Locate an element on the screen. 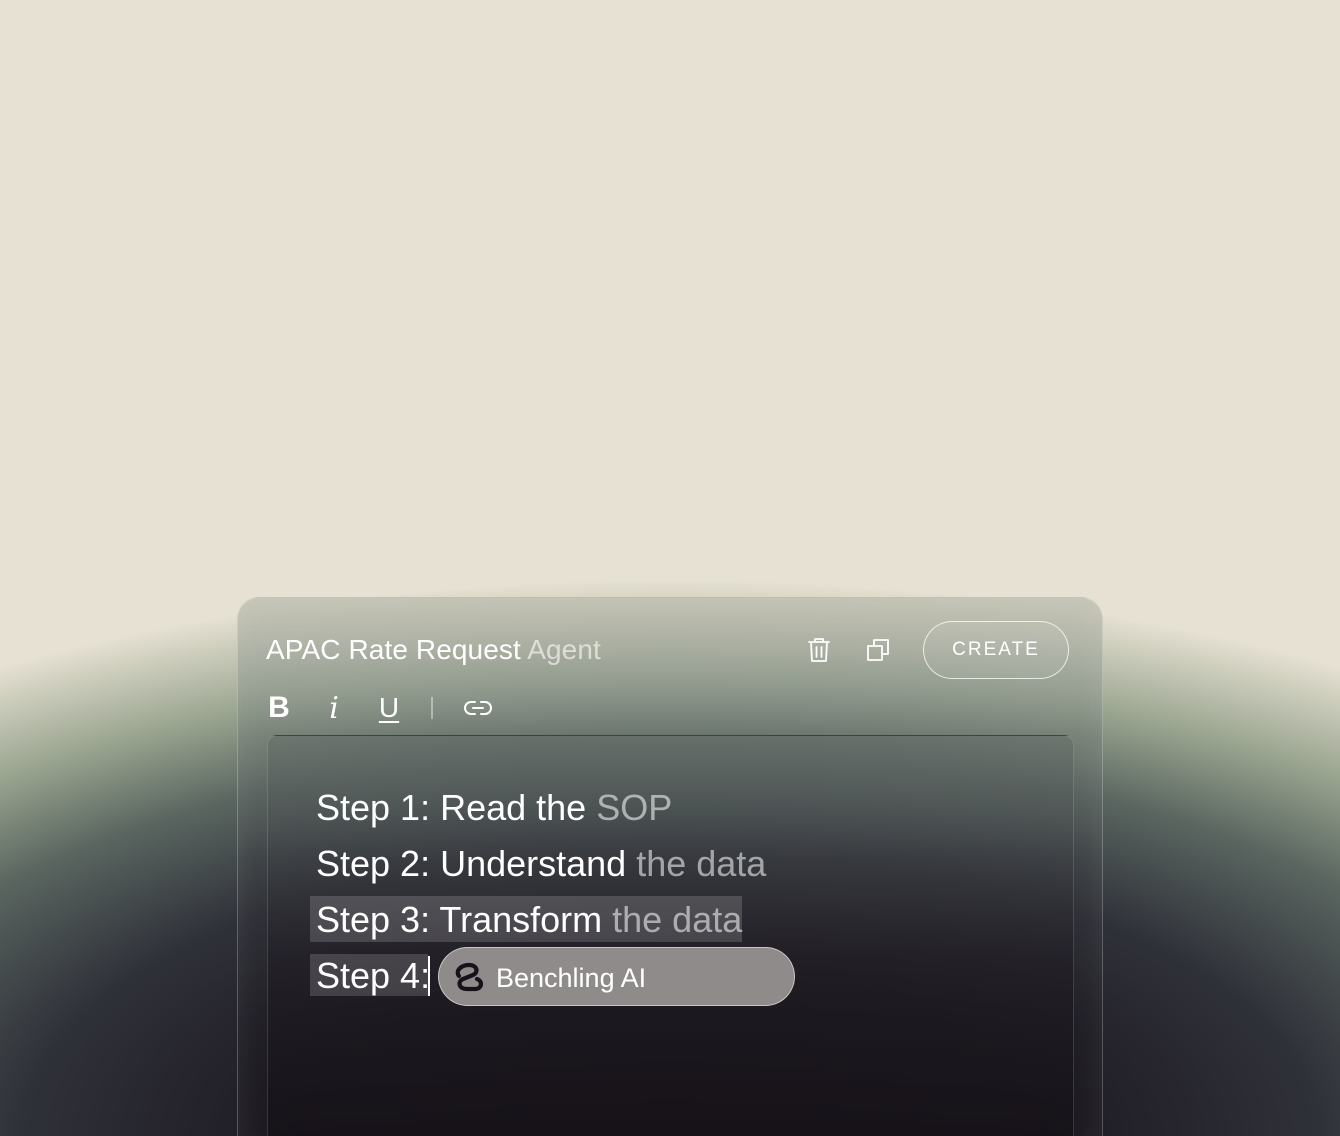 The height and width of the screenshot is (1136, 1340). trash-icon is located at coordinates (819, 650).